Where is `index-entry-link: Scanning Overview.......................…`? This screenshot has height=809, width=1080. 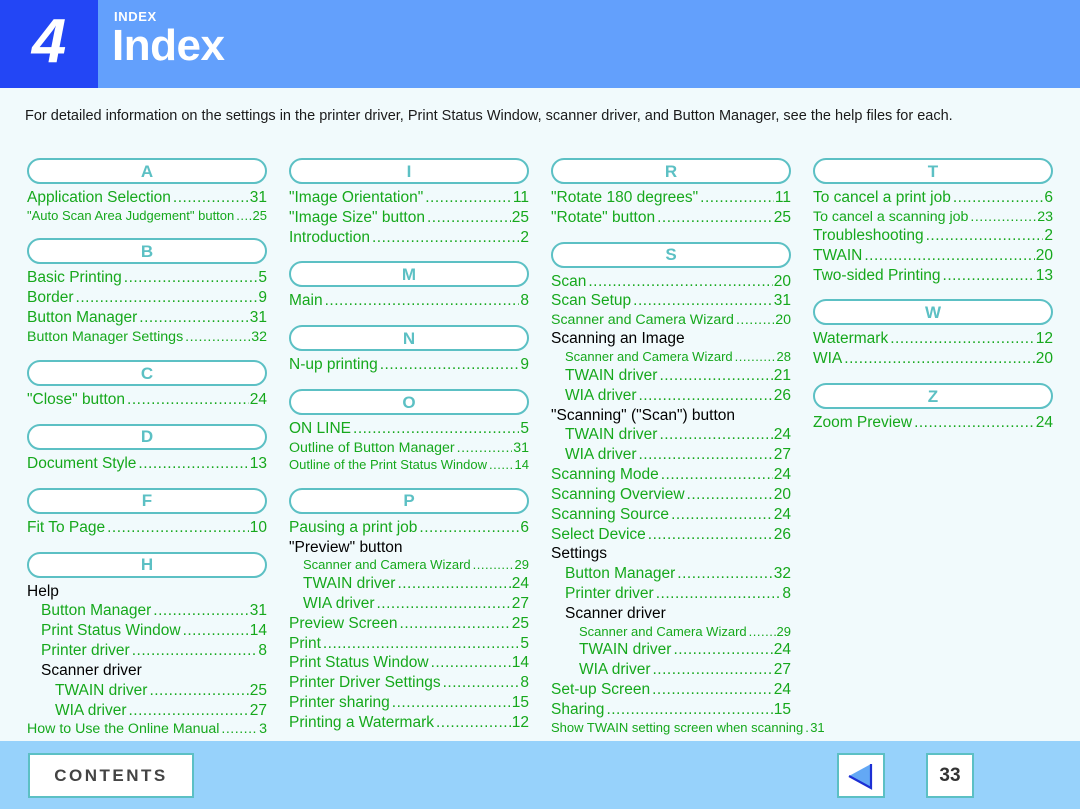
index-entry-link: Scanning Overview.......................… is located at coordinates (671, 495).